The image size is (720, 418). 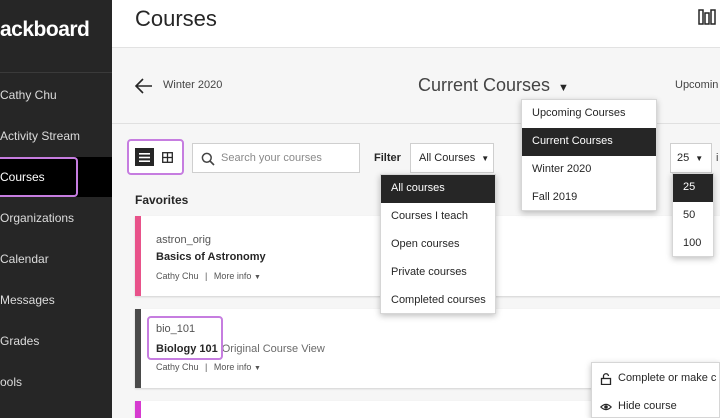 I want to click on eye-icon, so click(x=606, y=407).